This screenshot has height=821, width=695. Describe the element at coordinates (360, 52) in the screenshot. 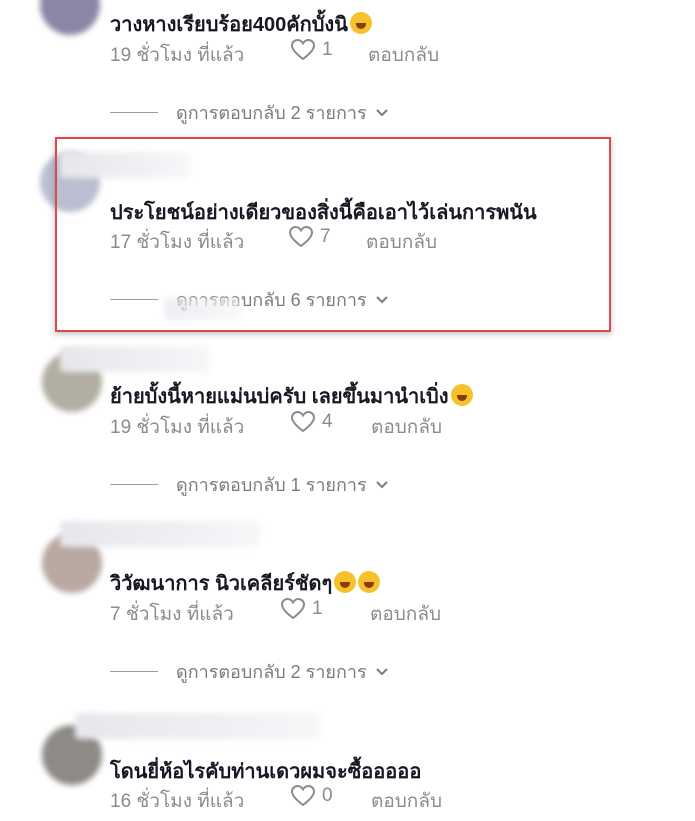

I see `comment-meta: 19 ชั่วโมง ที่แล้ว 1 ตอบกลับ` at that location.